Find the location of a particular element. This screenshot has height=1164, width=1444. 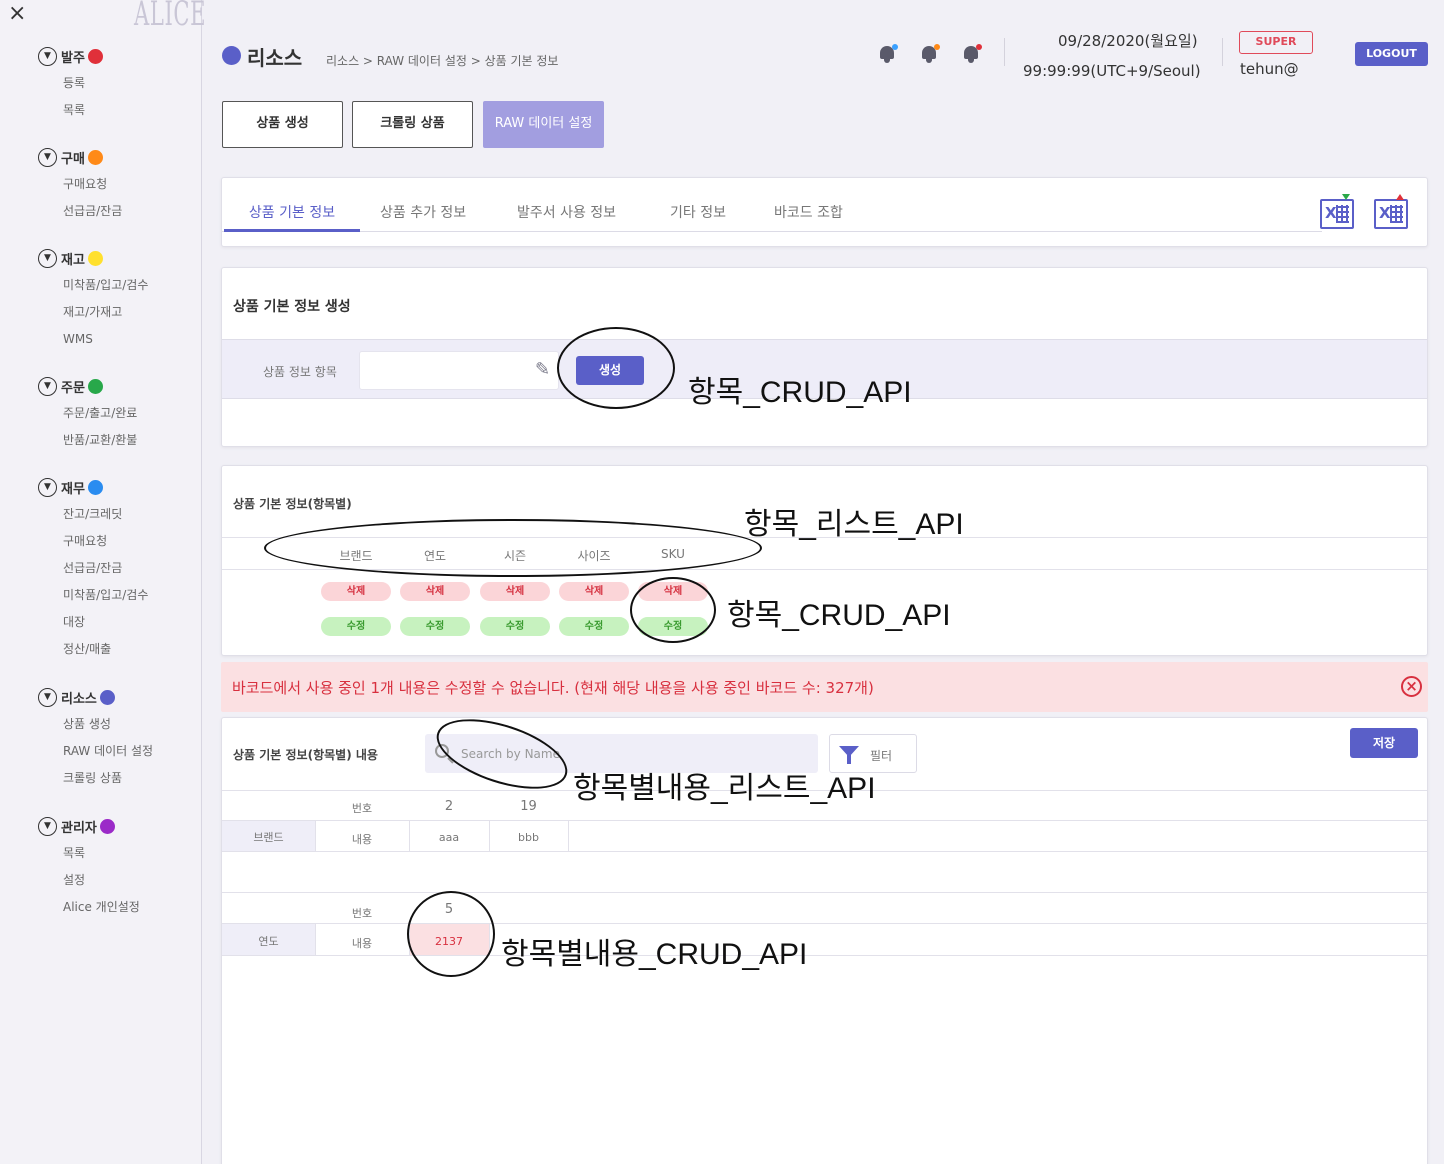

crawling-product-button: 크롤링 상품 is located at coordinates (412, 124).